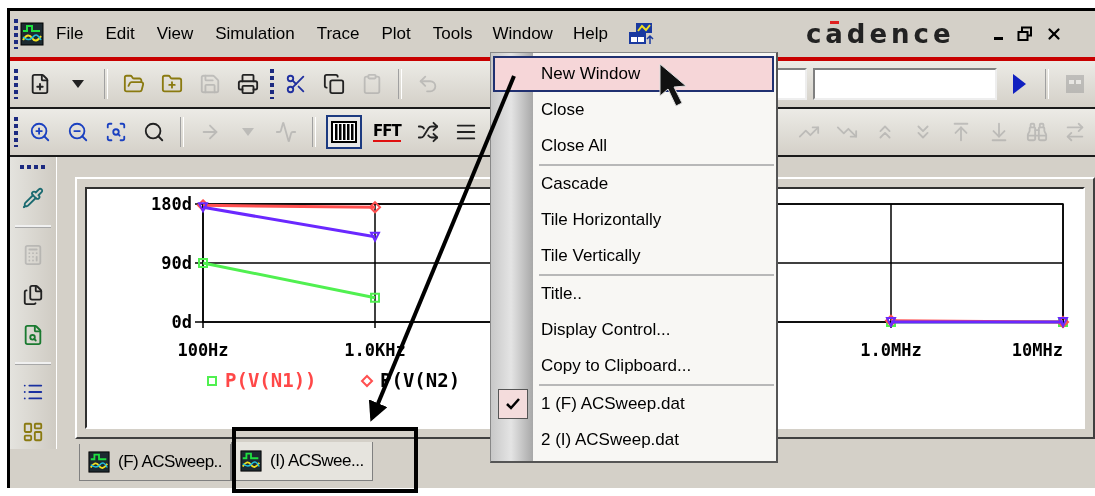  I want to click on y-tick-label: 90d, so click(176, 263).